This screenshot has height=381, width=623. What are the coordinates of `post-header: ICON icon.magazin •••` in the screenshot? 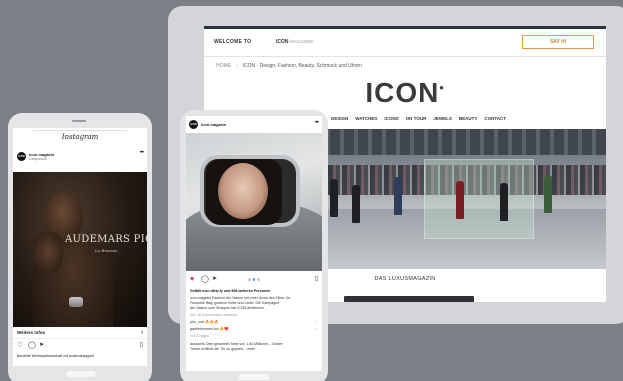 It's located at (254, 125).